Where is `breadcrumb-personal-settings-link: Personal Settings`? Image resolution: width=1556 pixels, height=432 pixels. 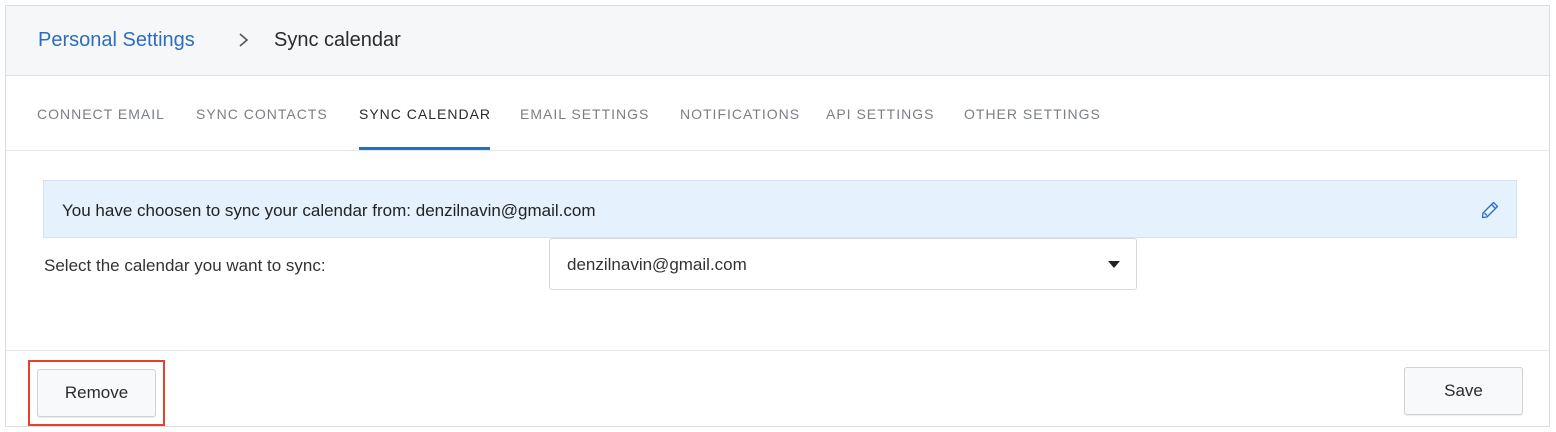
breadcrumb-personal-settings-link: Personal Settings is located at coordinates (116, 40).